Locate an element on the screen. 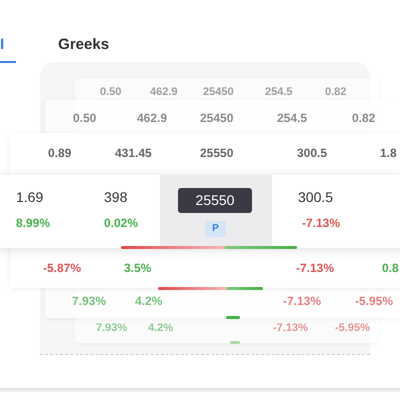  change-text: 0.02% is located at coordinates (121, 223).